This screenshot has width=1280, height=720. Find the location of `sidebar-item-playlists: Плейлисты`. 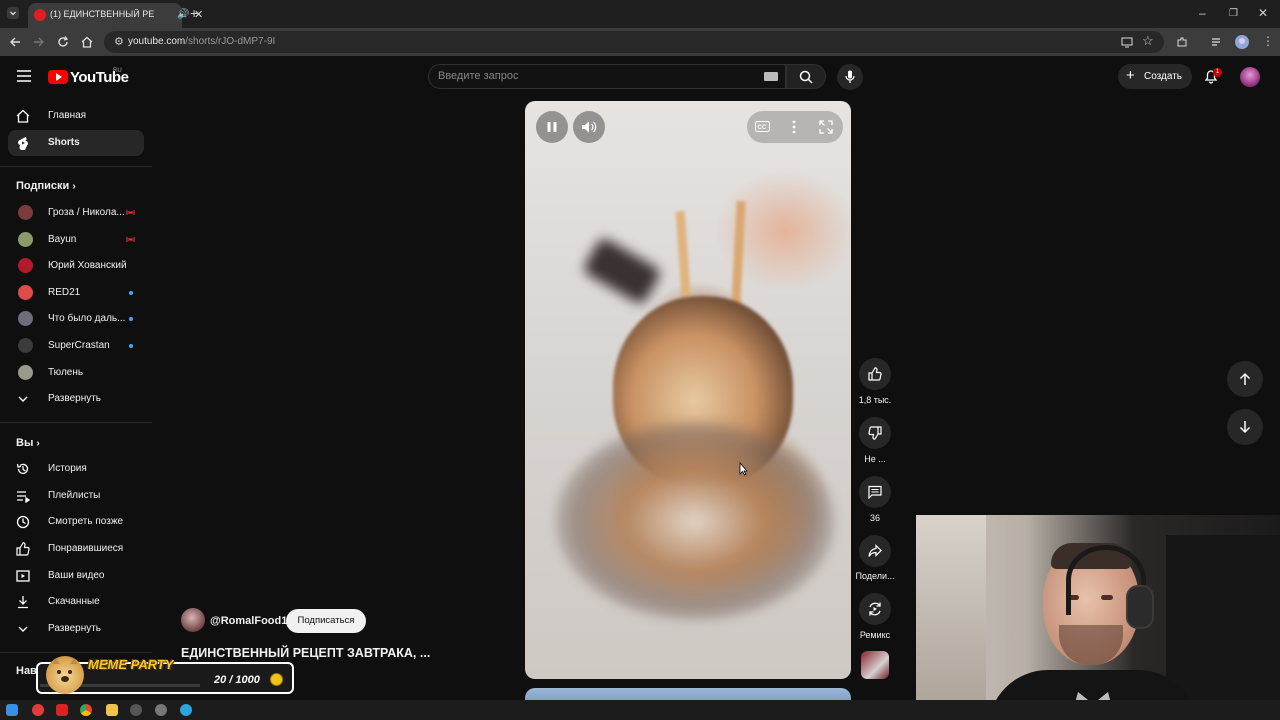

sidebar-item-playlists: Плейлисты is located at coordinates (76, 496).